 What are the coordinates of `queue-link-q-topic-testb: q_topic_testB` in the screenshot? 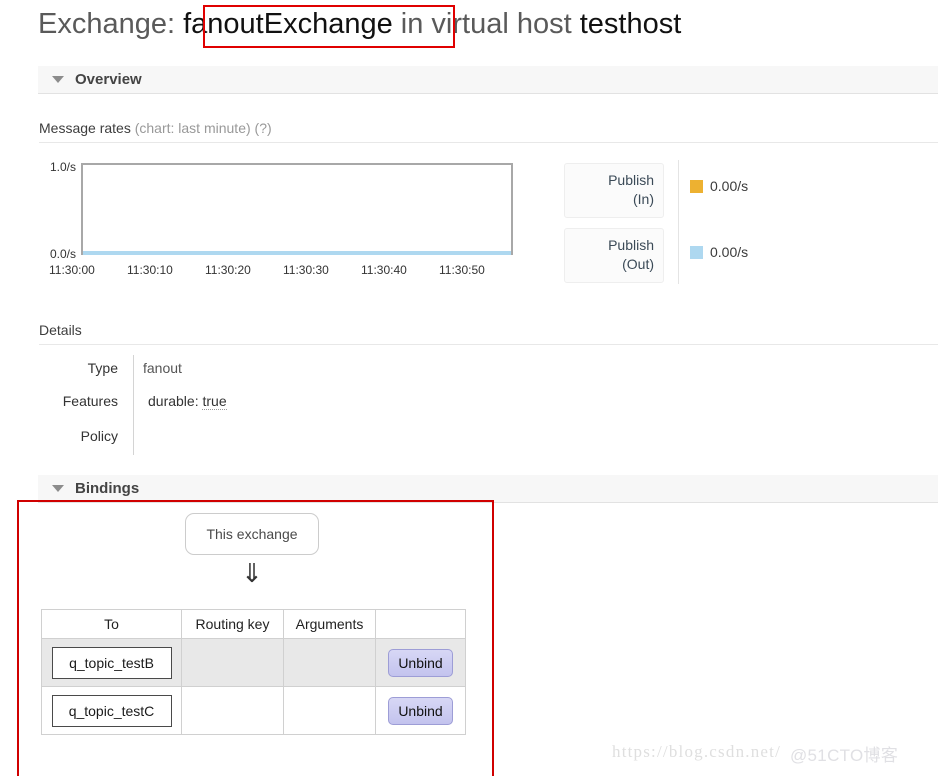 It's located at (111, 662).